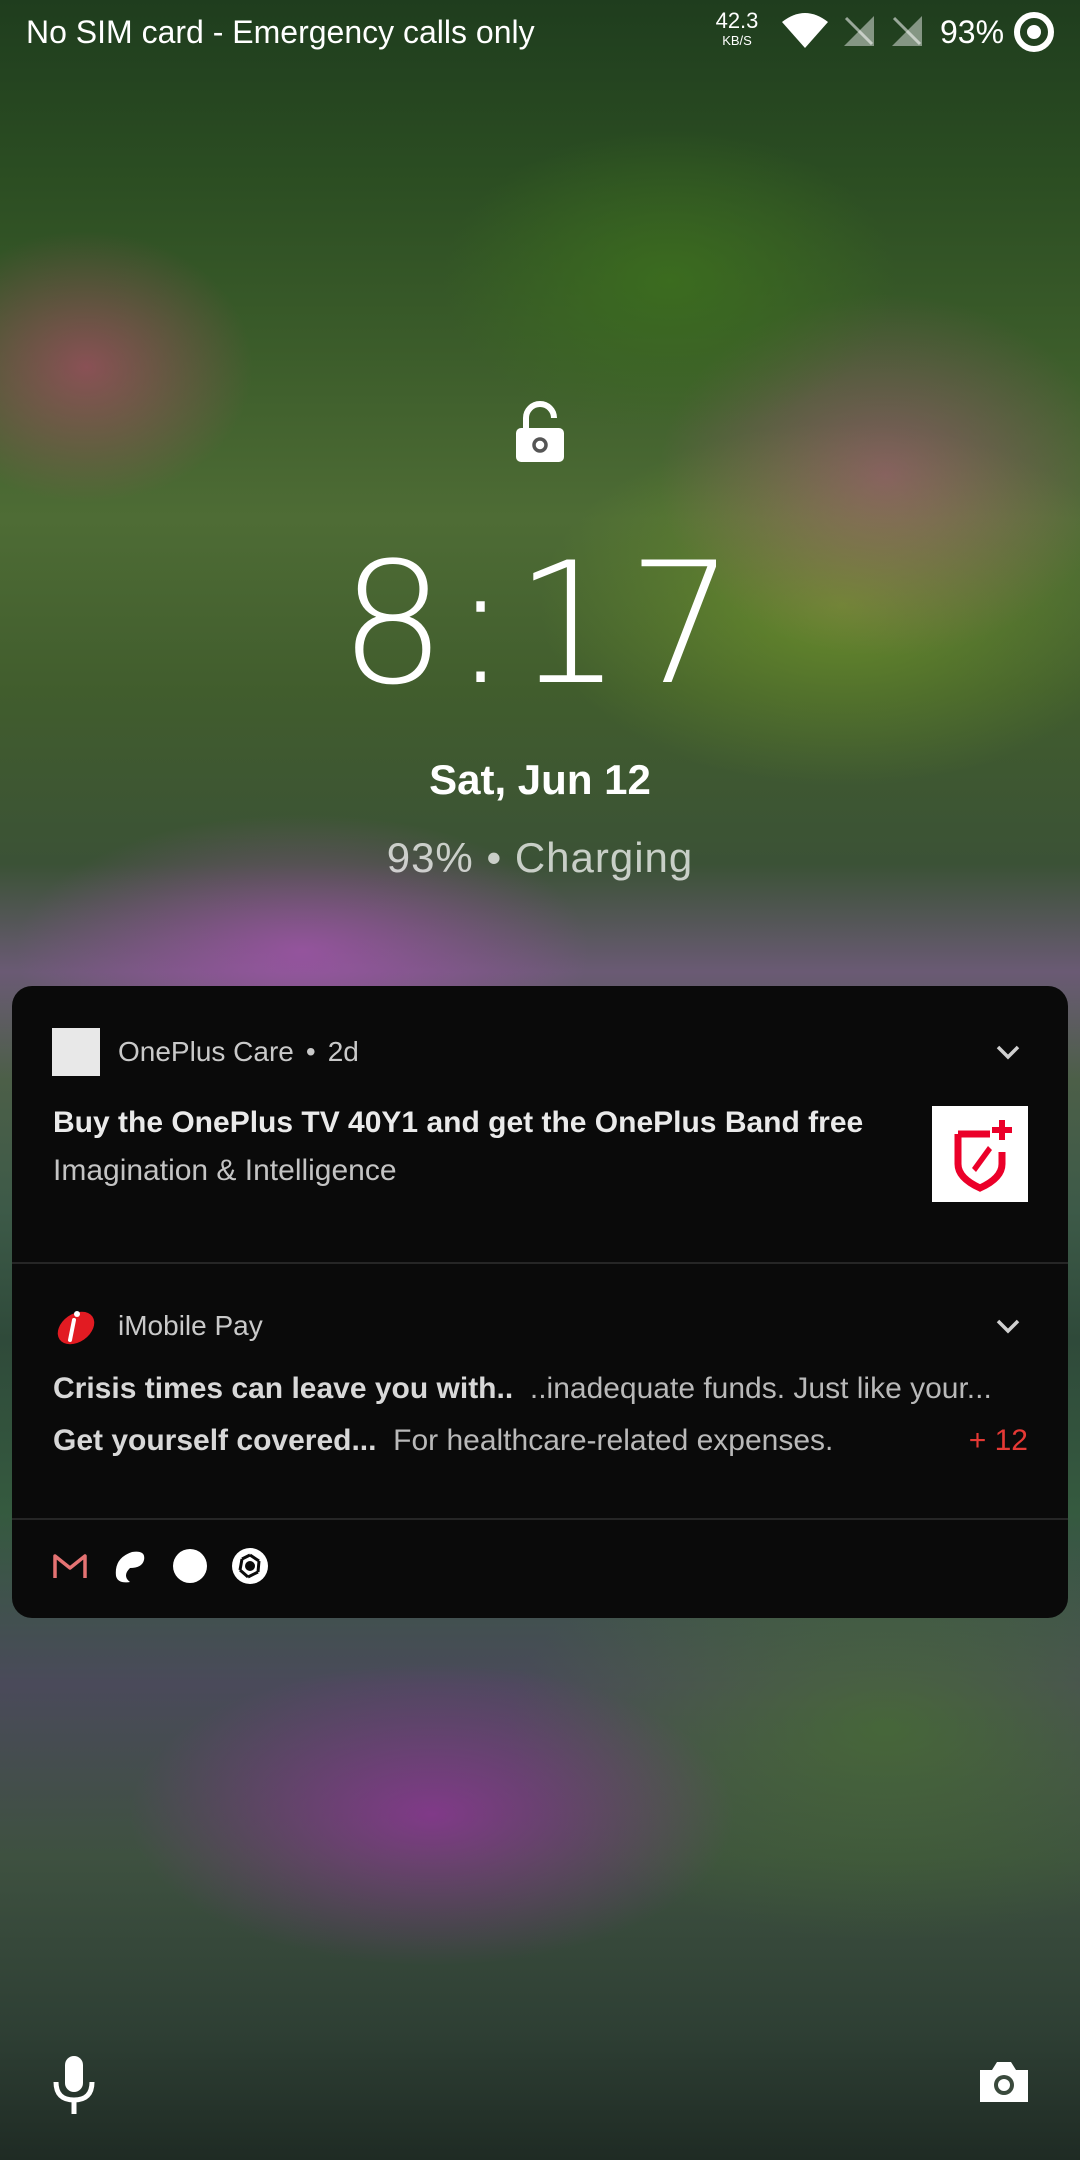 The image size is (1080, 2160). Describe the element at coordinates (972, 32) in the screenshot. I see `battery-percent: 93%` at that location.